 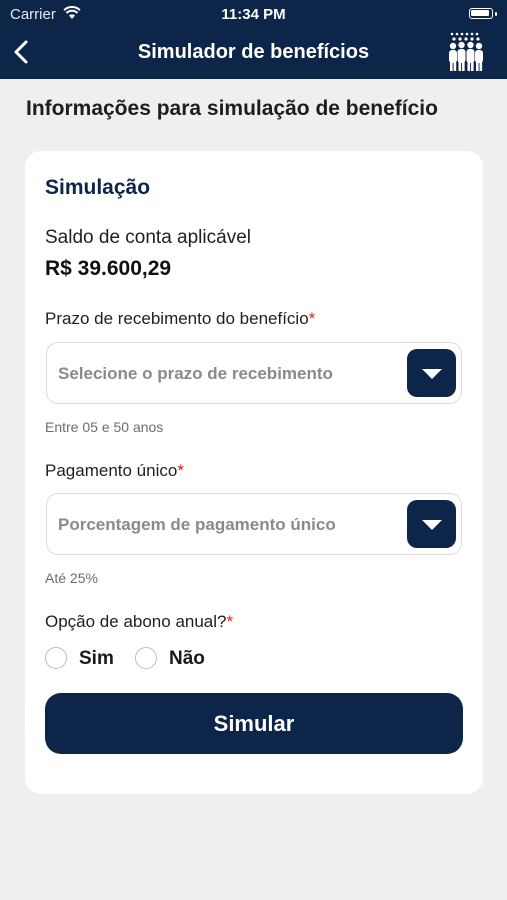 I want to click on annual-bonus-label-text: Opção de abono anual?, so click(x=136, y=621).